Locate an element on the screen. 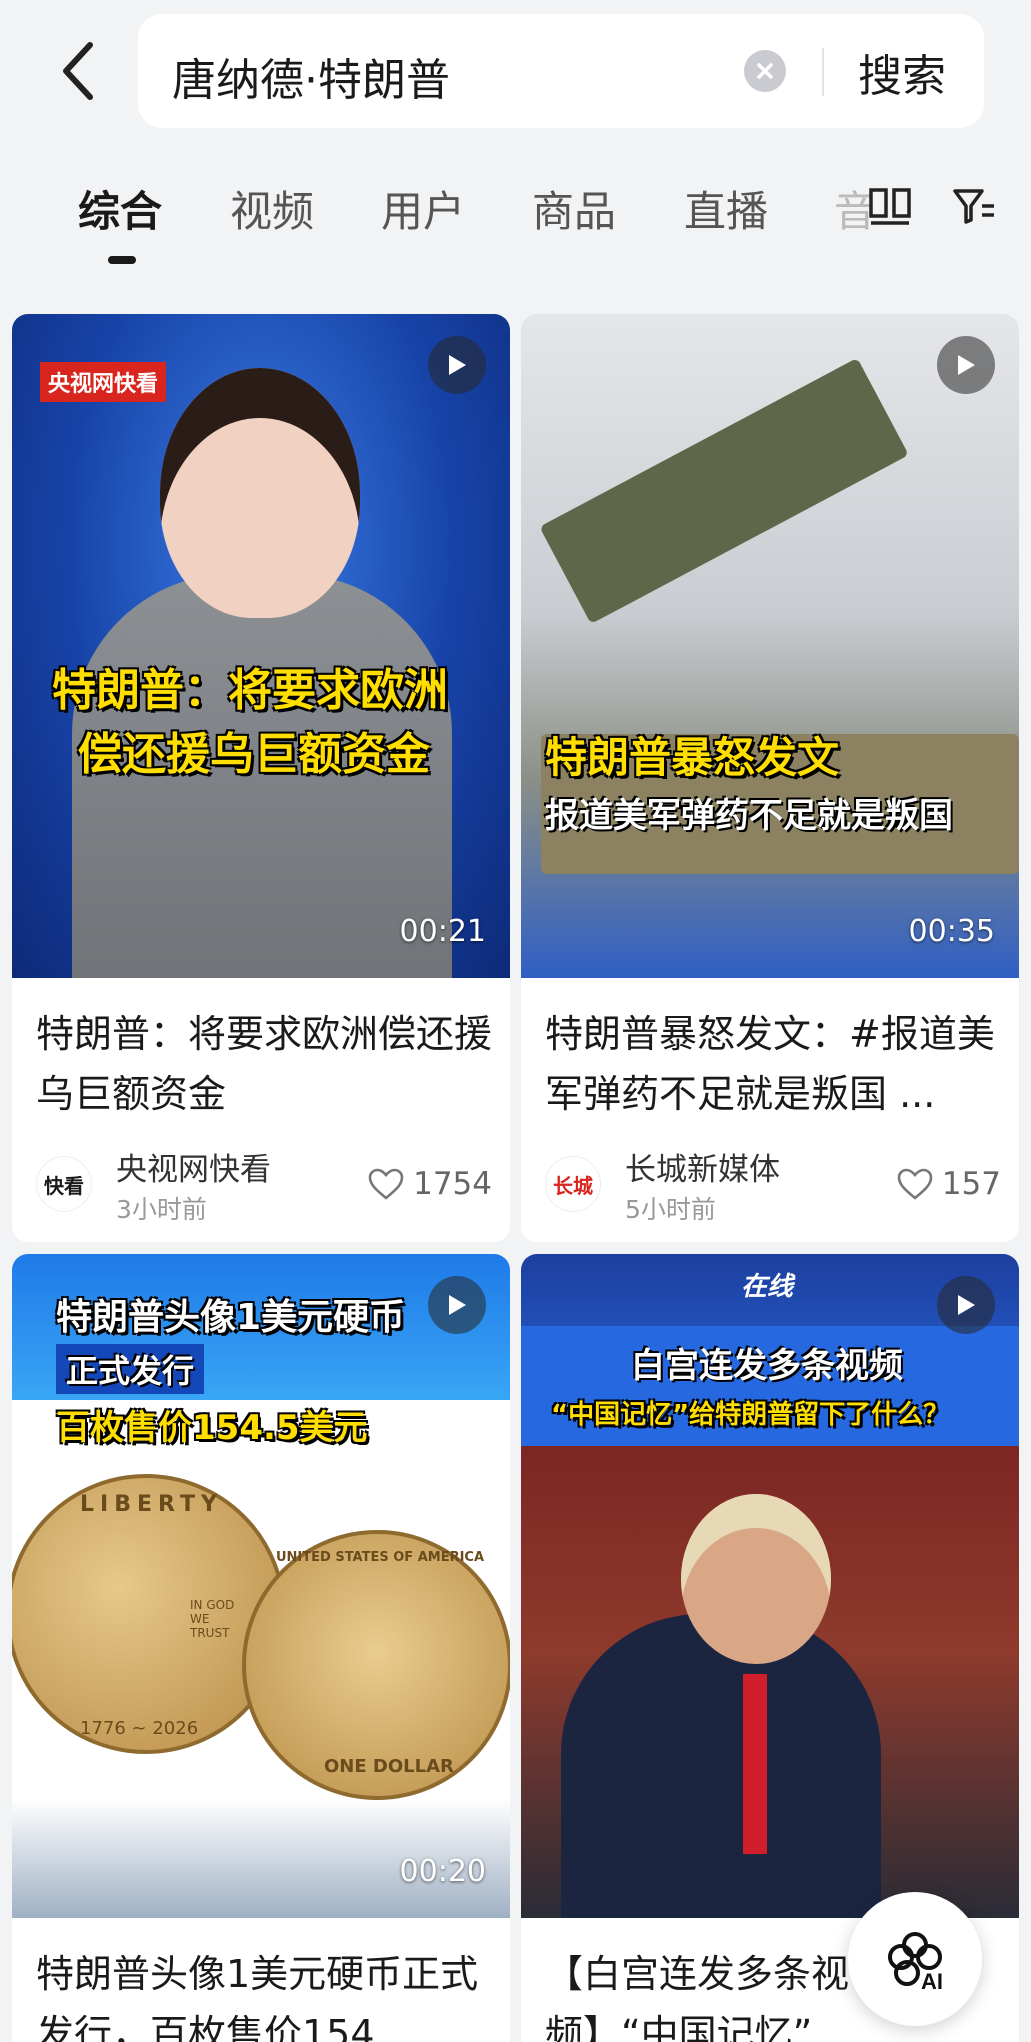 This screenshot has height=2042, width=1031. card-meta: 长城 长城新媒体 5小时前 157 is located at coordinates (773, 1182).